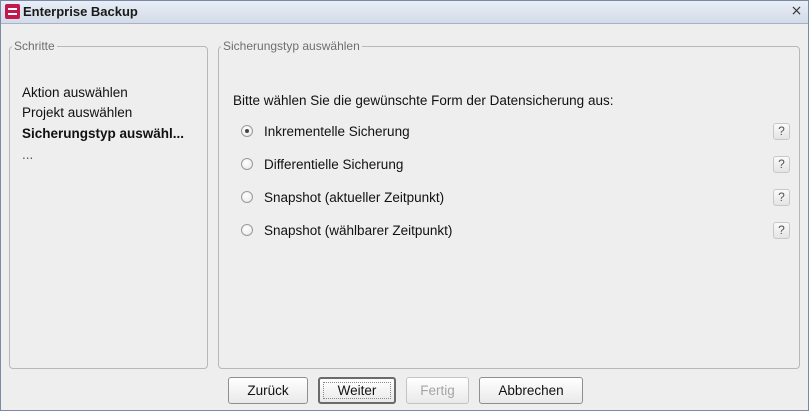  I want to click on next-button: Weiter, so click(357, 390).